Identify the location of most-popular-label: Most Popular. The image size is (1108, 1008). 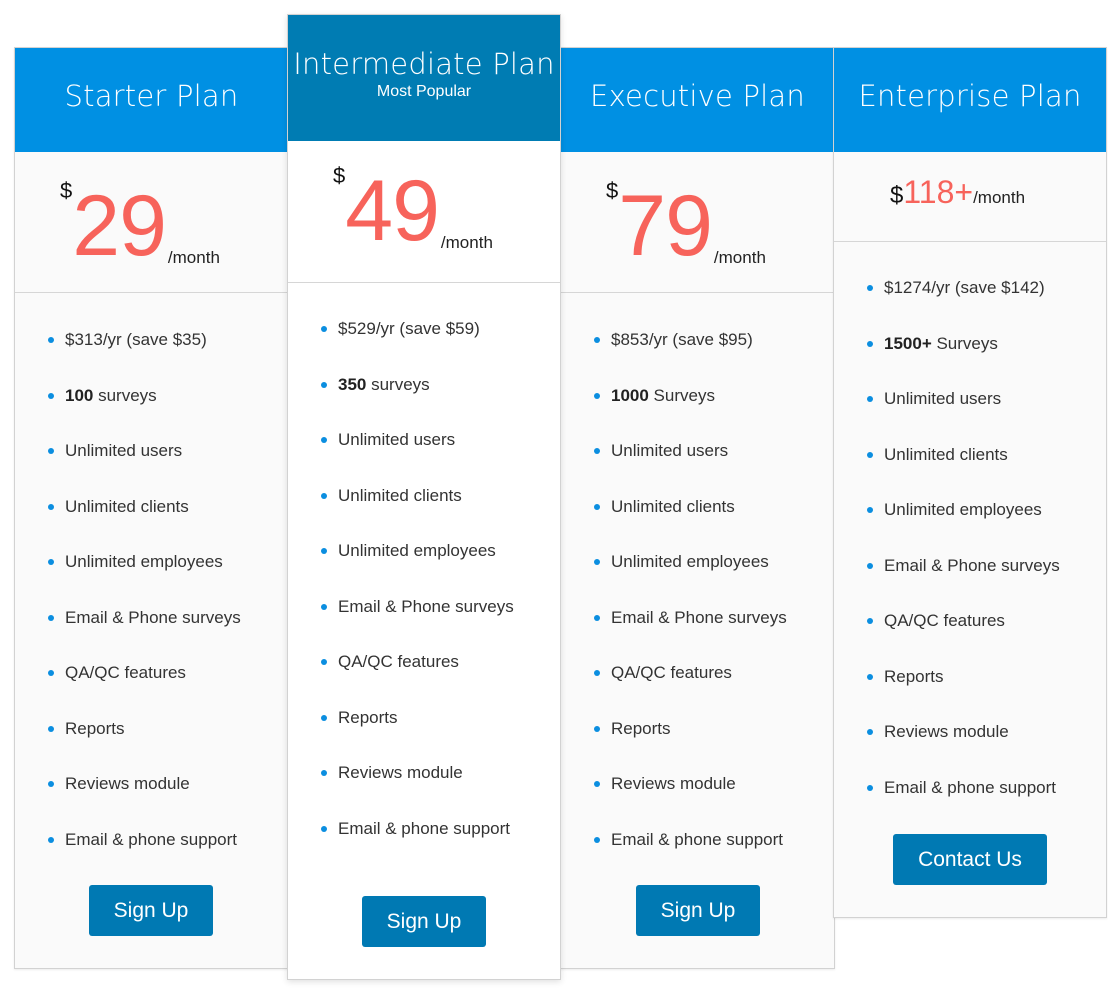
(424, 91).